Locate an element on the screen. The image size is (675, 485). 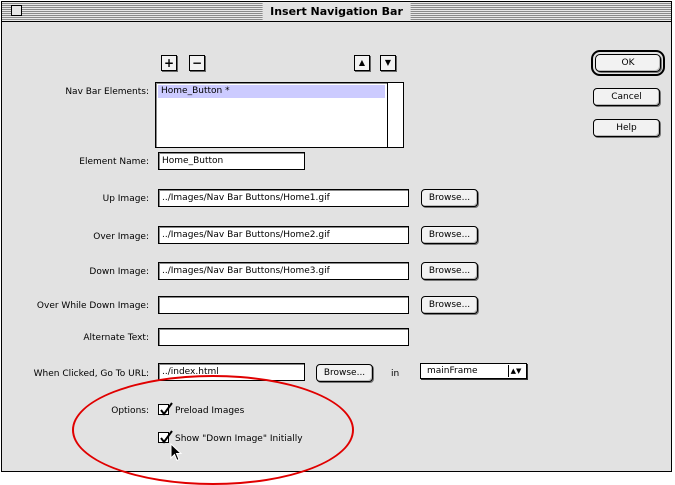
arrow-cursor-icon is located at coordinates (176, 452).